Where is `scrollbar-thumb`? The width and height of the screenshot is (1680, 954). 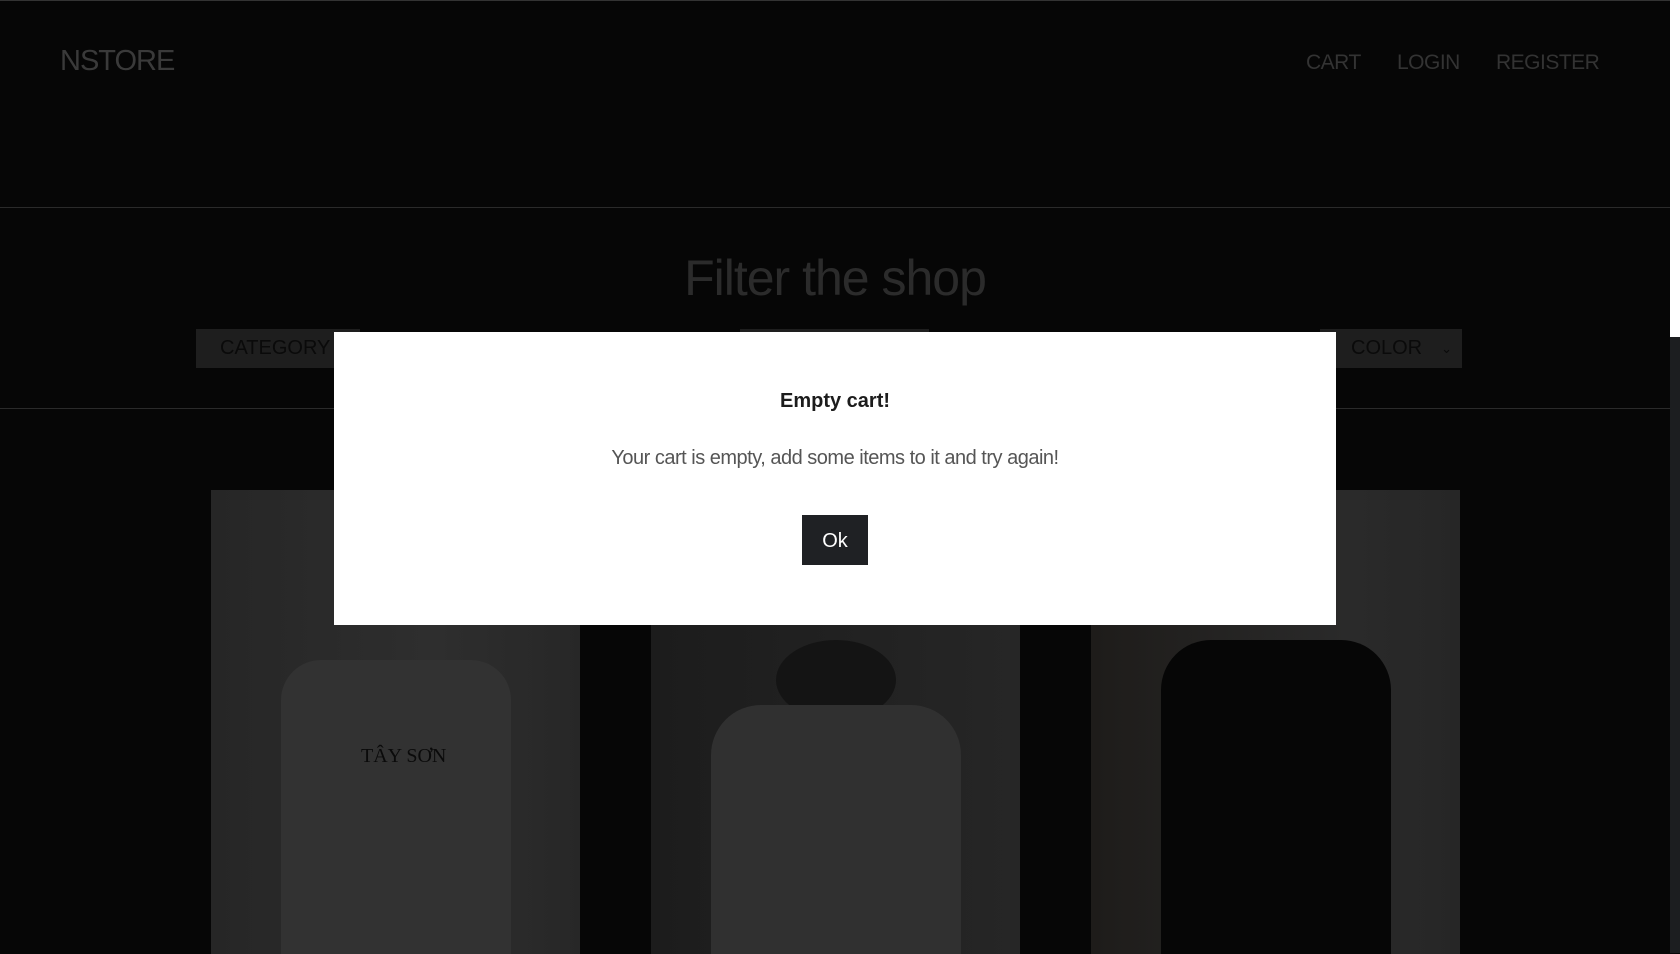 scrollbar-thumb is located at coordinates (1675, 168).